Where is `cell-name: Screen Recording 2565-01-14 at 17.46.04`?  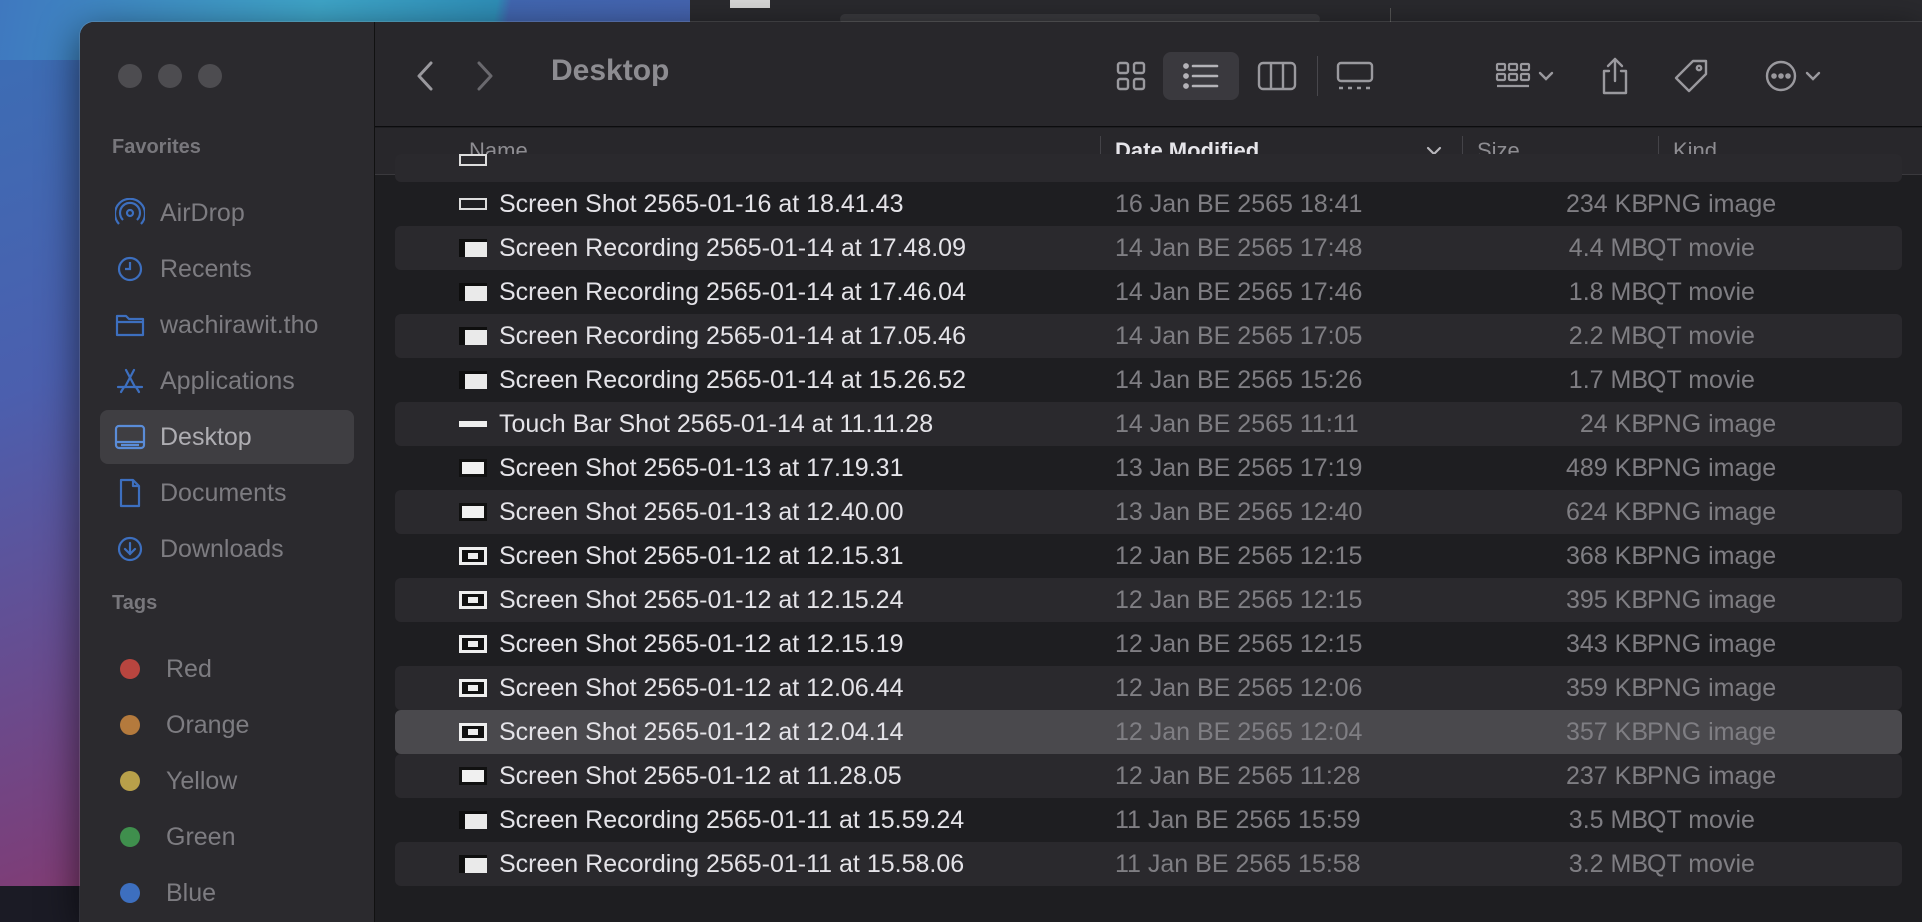 cell-name: Screen Recording 2565-01-14 at 17.46.04 is located at coordinates (732, 291).